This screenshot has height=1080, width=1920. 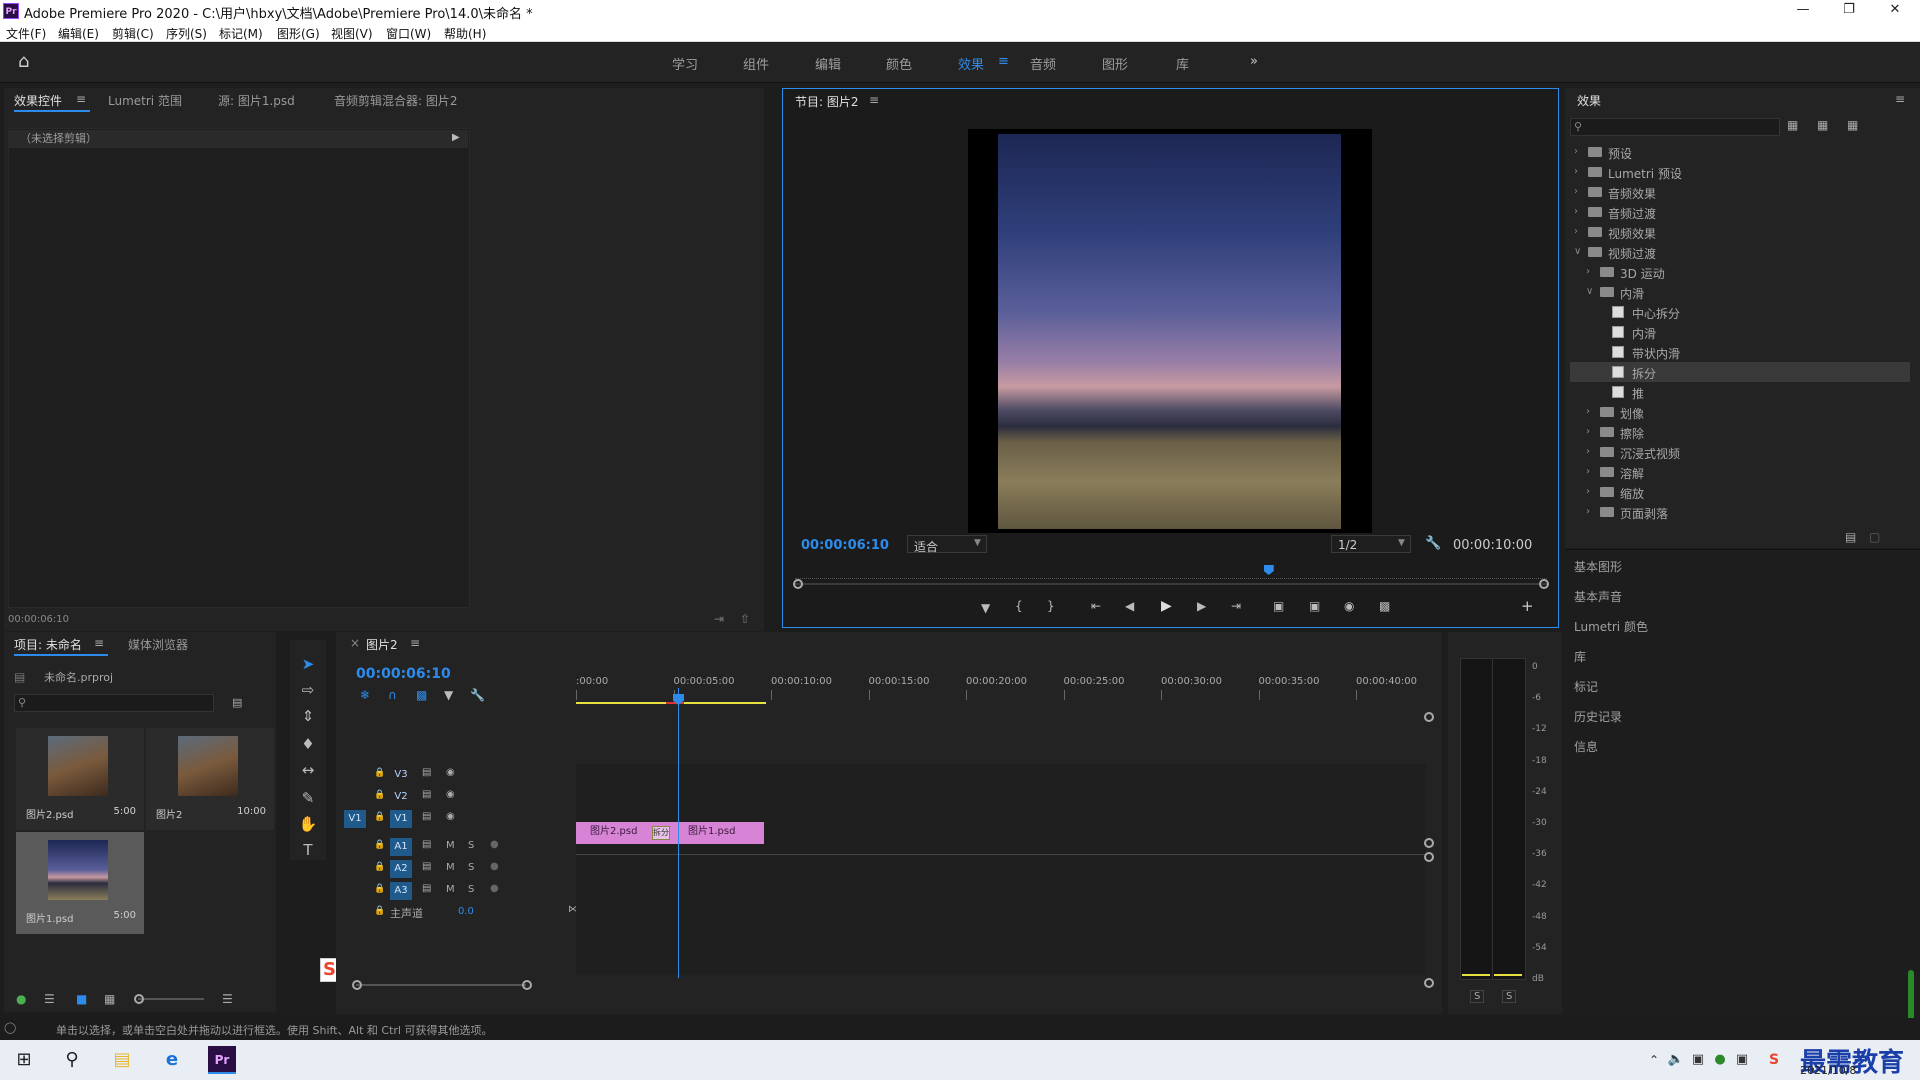 I want to click on workspace-libraries: 库, so click(x=1182, y=63).